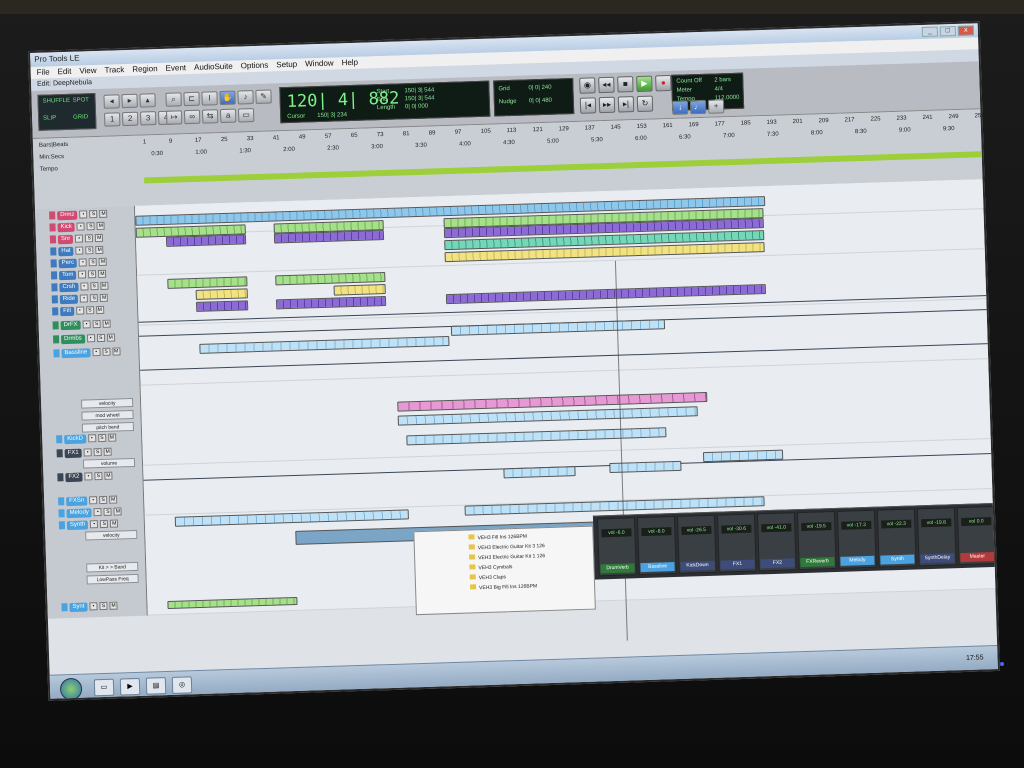 Image resolution: width=1024 pixels, height=768 pixels. I want to click on clip-snare-a, so click(206, 240).